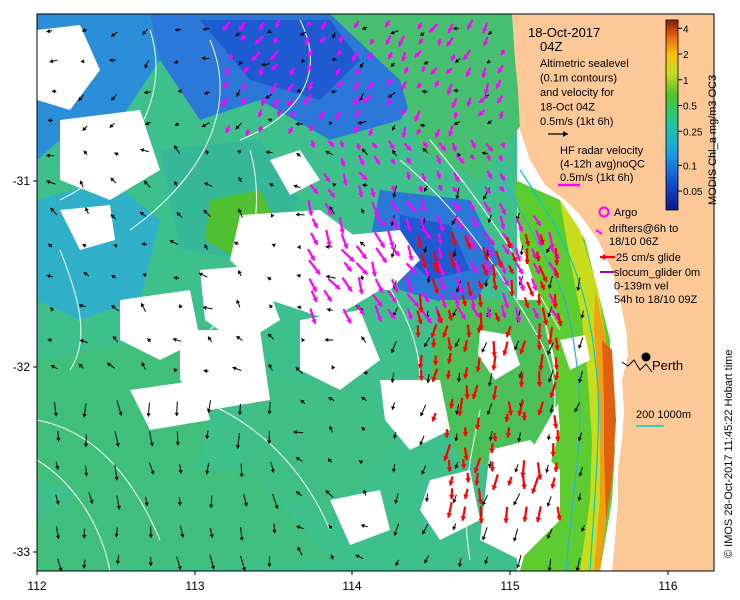 This screenshot has width=740, height=600. What do you see at coordinates (351, 586) in the screenshot?
I see `x-tick-label: 114` at bounding box center [351, 586].